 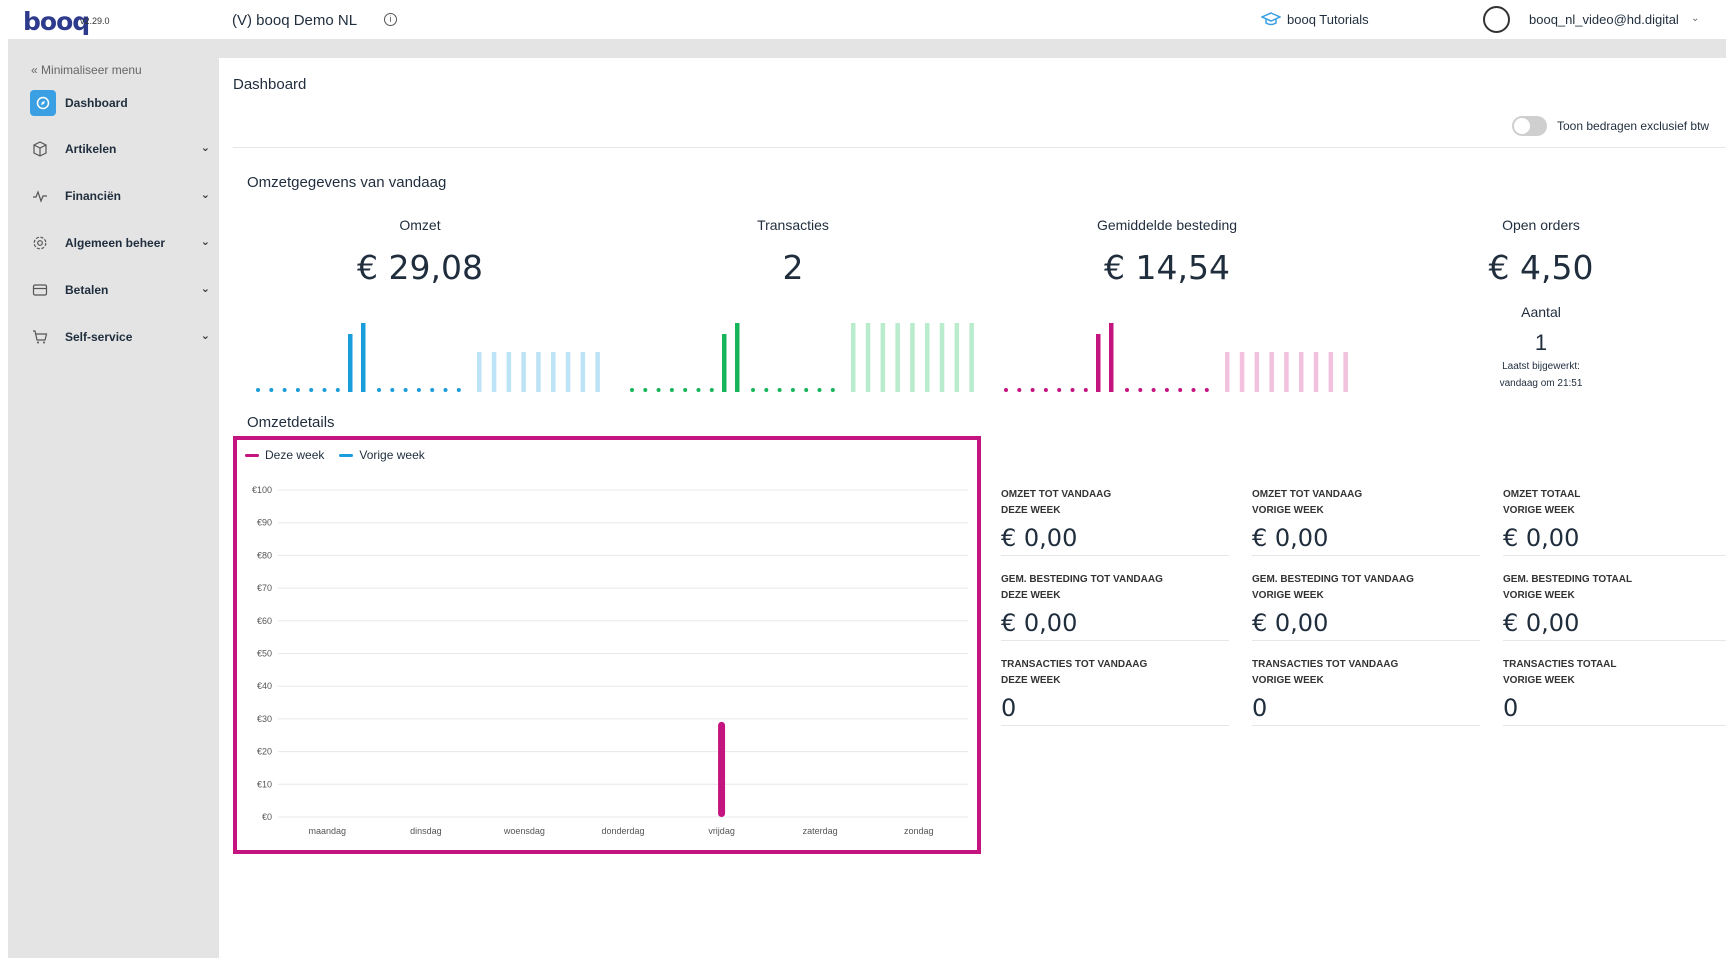 I want to click on toggle-knob, so click(x=1522, y=126).